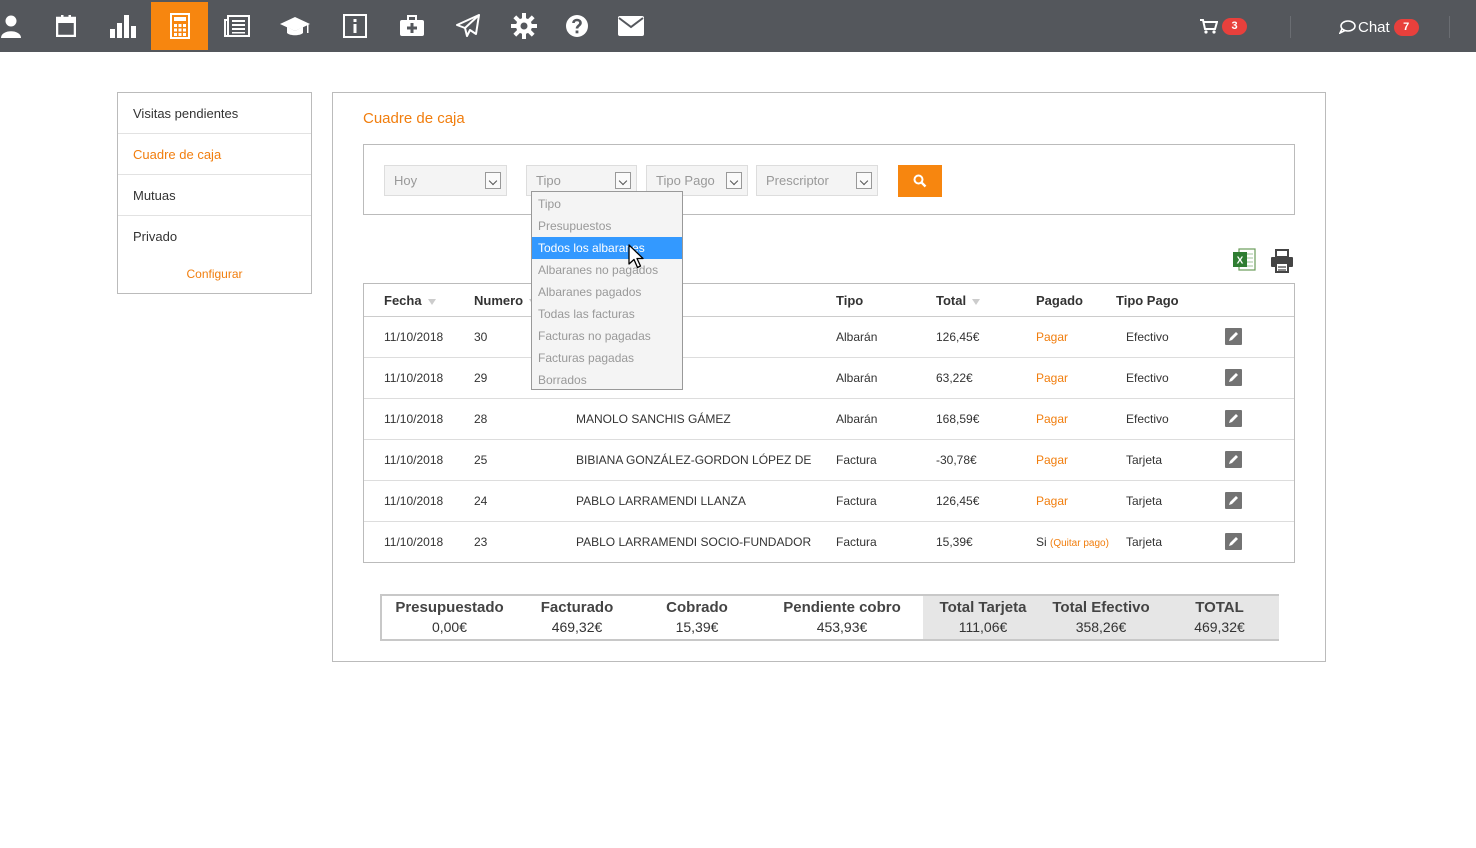 This screenshot has width=1476, height=848. I want to click on cart-button: 3, so click(1223, 26).